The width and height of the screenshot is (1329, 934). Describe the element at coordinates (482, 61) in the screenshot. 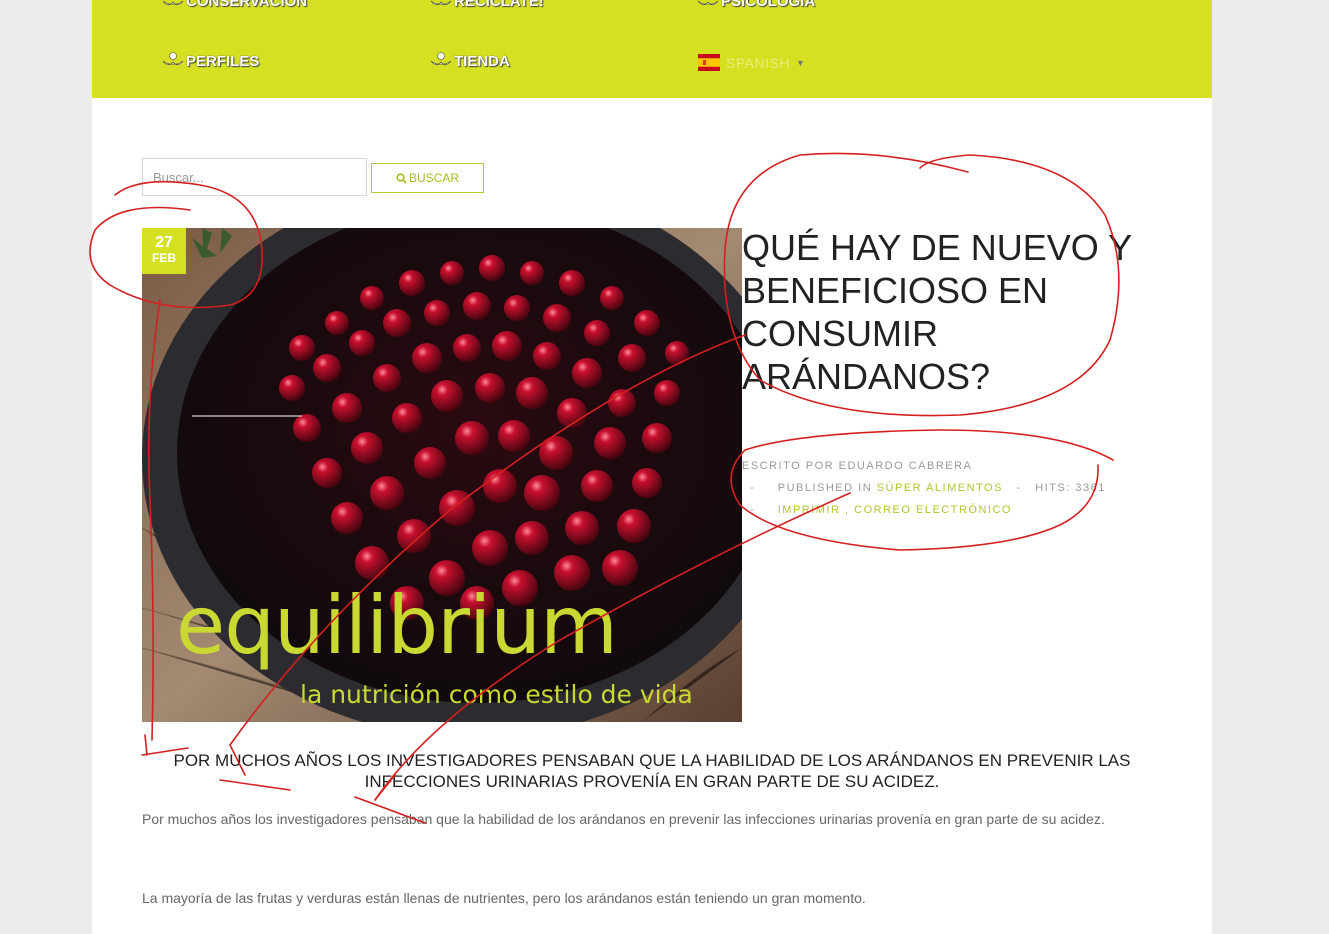

I see `nav-item-label: TIENDA` at that location.